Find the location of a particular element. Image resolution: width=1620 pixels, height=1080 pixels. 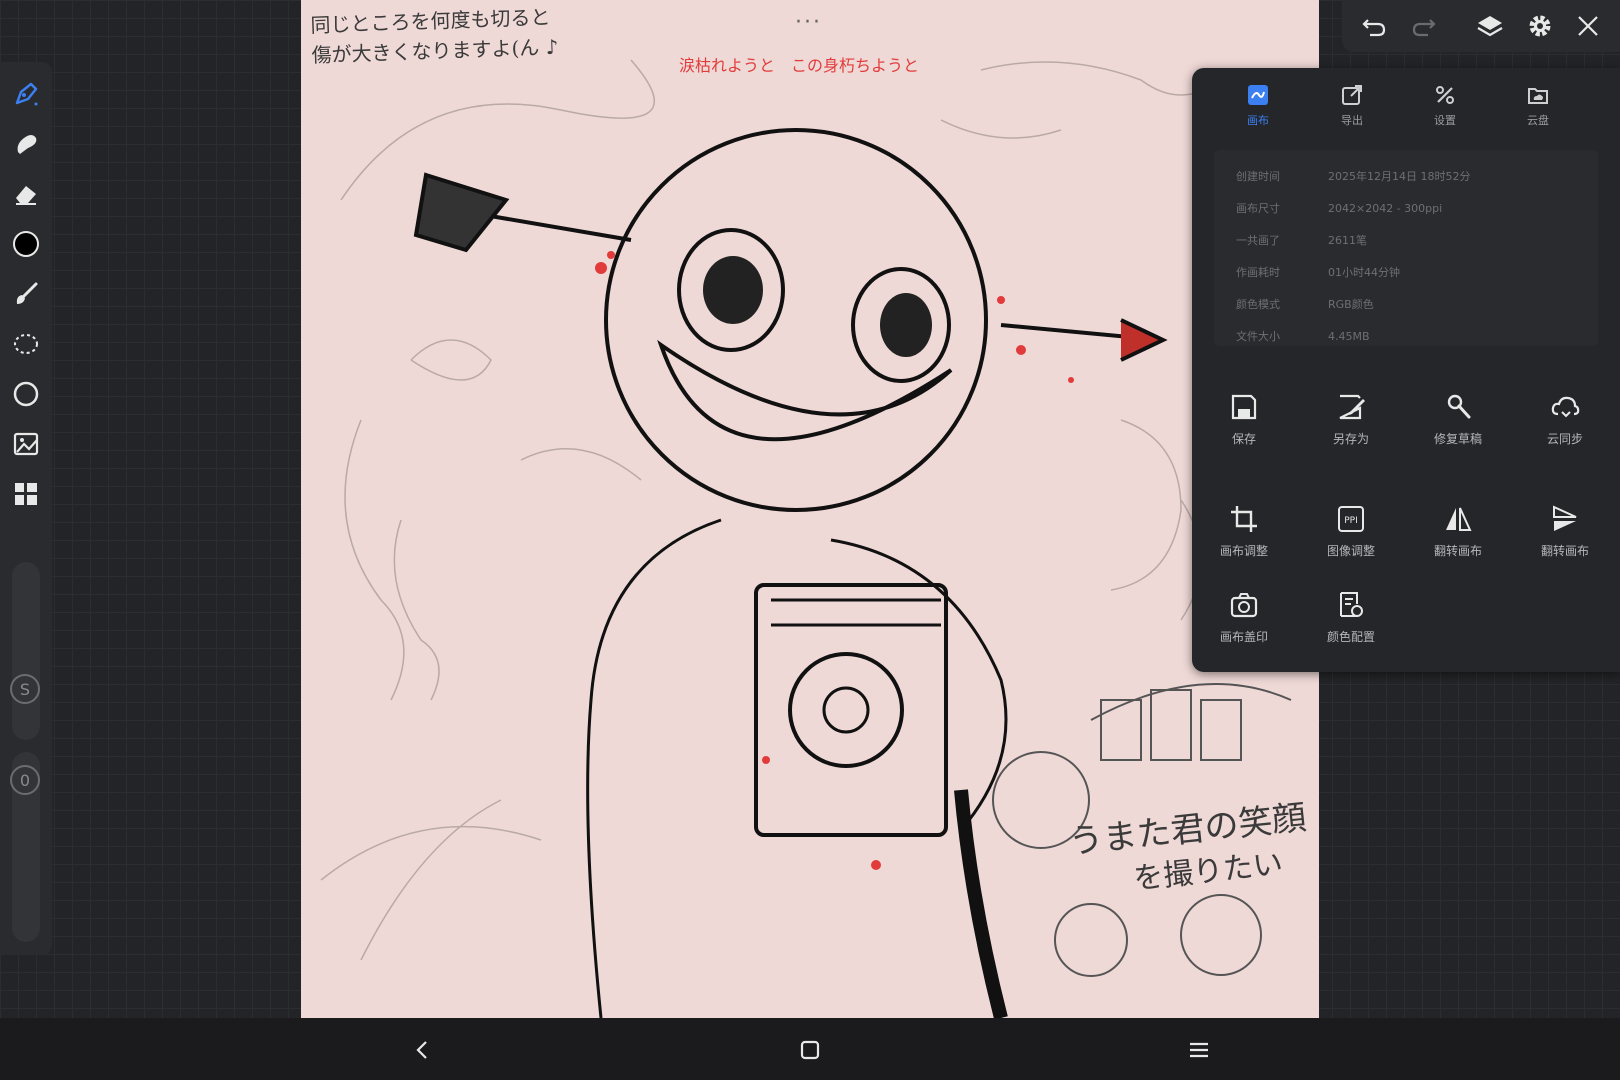

color-profile-button: 颜色配置 is located at coordinates (1351, 615).